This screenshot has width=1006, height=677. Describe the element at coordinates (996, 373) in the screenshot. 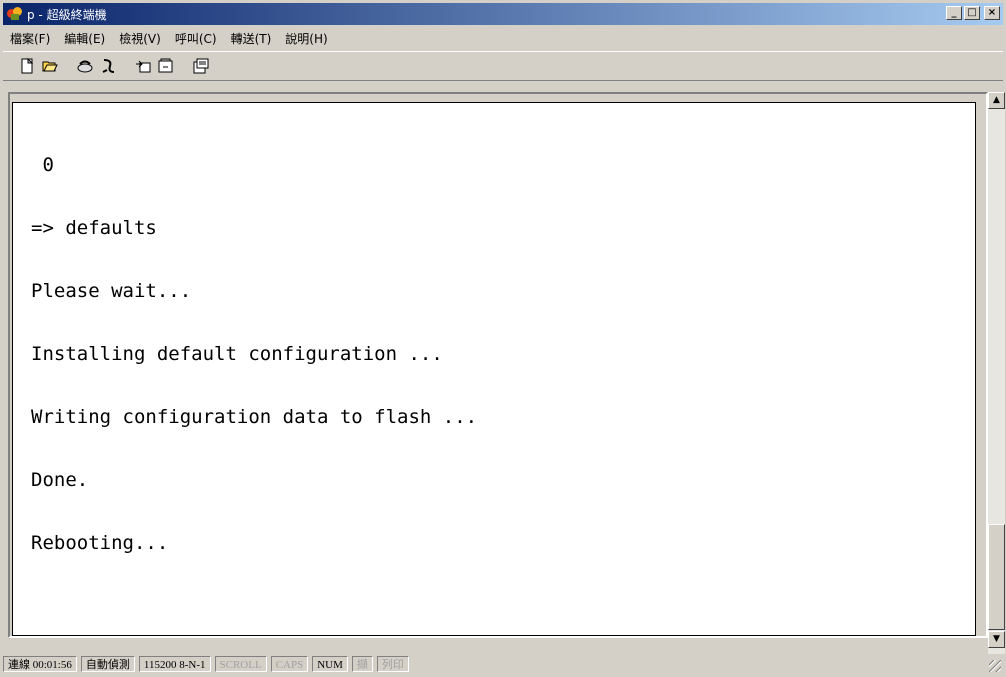

I see `vertical-scrollbar: ▲ ▼` at that location.